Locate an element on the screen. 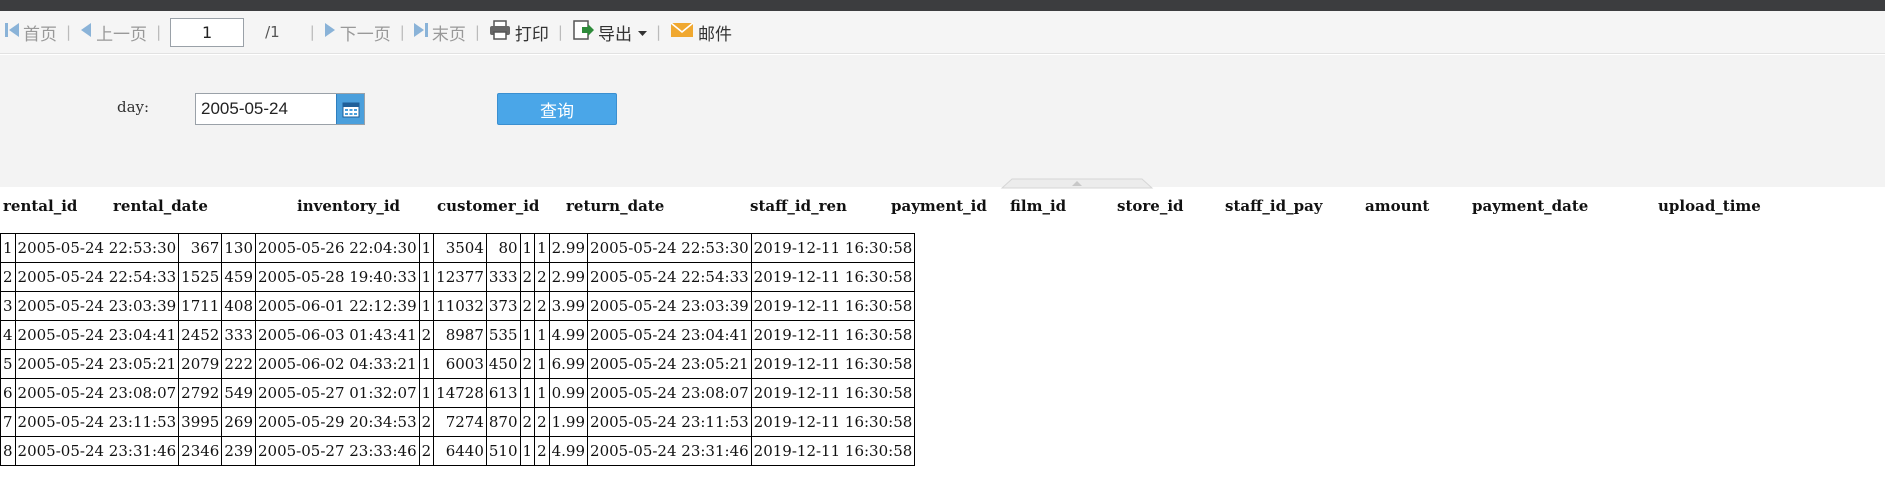  table-cell-rental-date: 2005-05-24 23:08:07 is located at coordinates (97, 393).